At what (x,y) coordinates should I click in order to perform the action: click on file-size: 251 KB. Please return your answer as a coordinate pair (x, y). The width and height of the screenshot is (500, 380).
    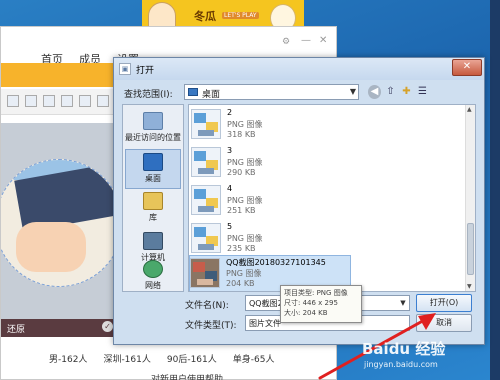
    Looking at the image, I should click on (241, 210).